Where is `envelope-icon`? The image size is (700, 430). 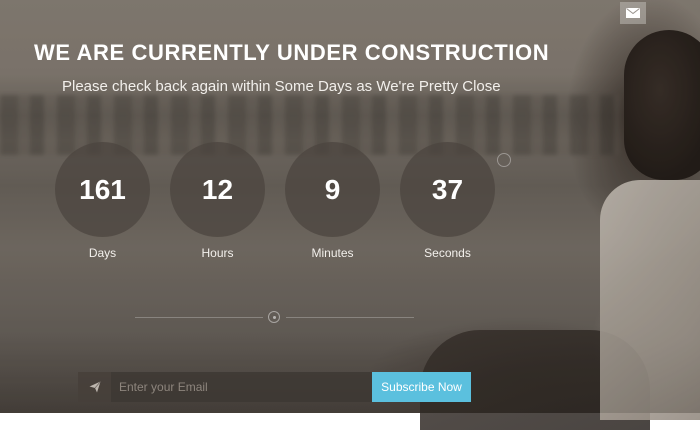 envelope-icon is located at coordinates (633, 13).